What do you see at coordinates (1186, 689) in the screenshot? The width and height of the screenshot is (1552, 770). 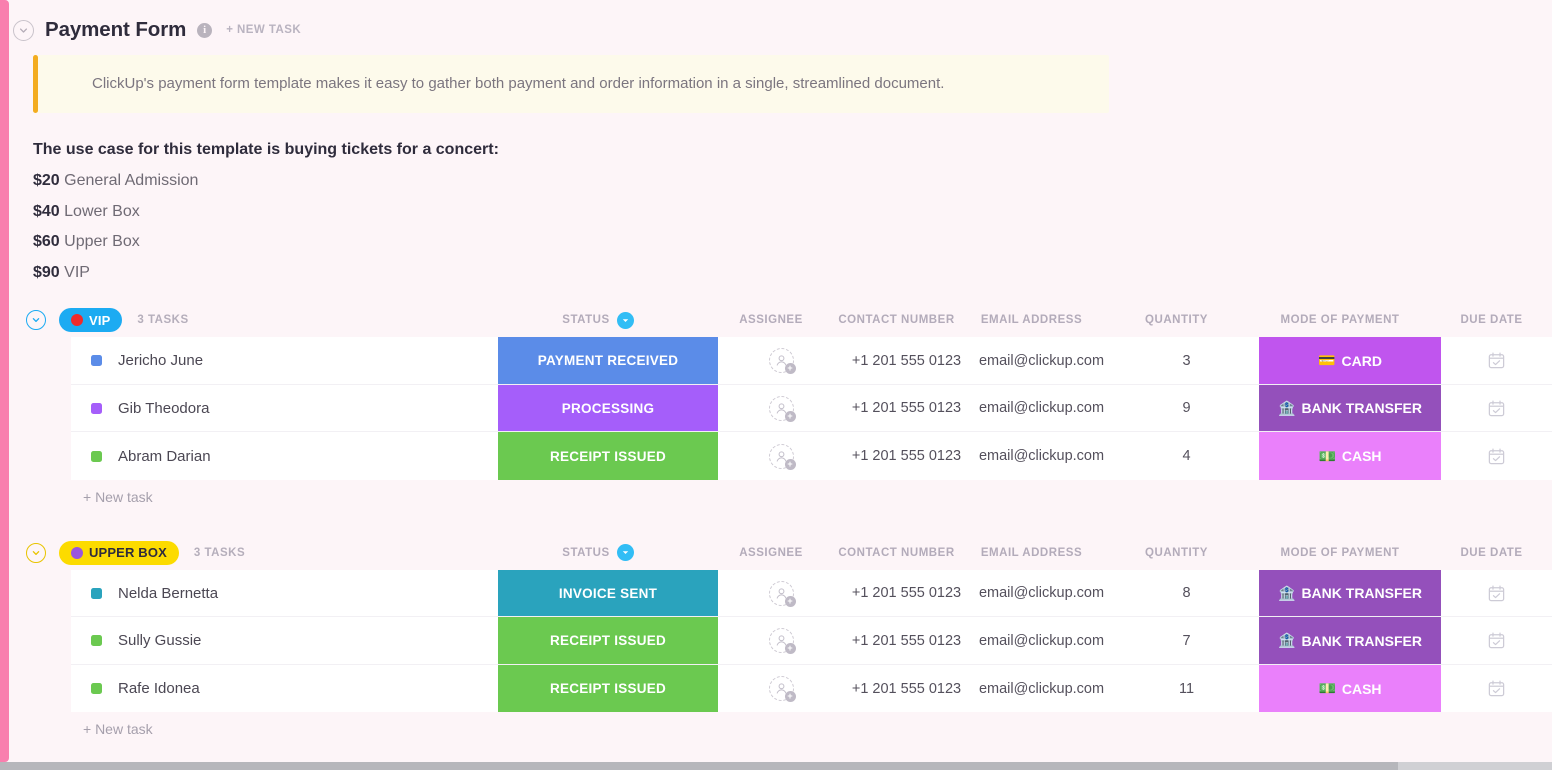 I see `quantity-cell: 11` at bounding box center [1186, 689].